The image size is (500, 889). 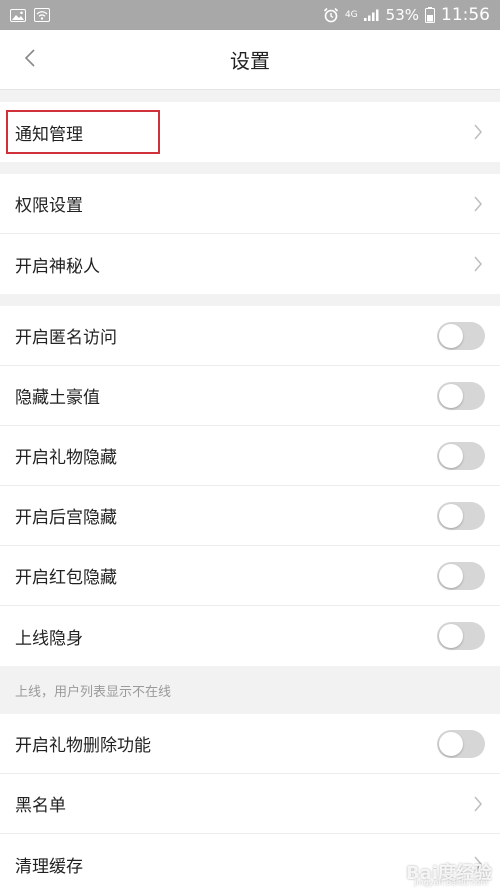 What do you see at coordinates (30, 15) in the screenshot?
I see `status-left` at bounding box center [30, 15].